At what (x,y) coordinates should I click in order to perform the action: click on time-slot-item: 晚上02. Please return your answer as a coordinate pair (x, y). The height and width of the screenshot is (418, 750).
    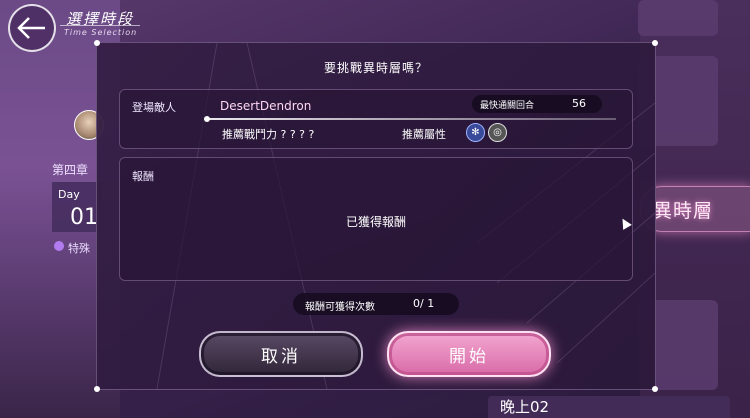
    Looking at the image, I should click on (609, 407).